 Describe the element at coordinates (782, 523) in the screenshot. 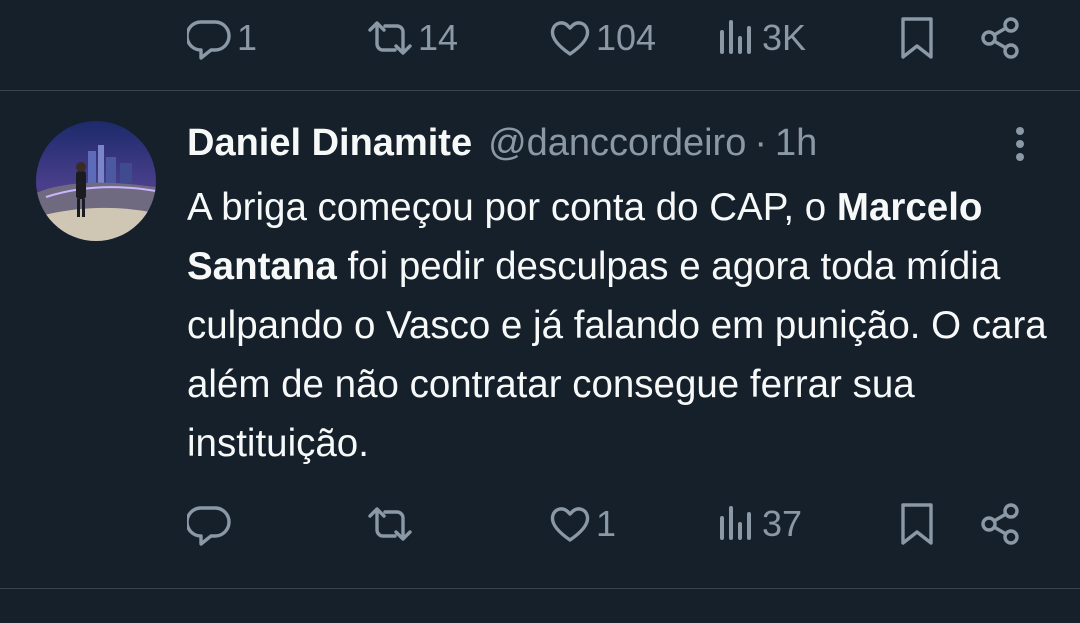

I see `views-count: 37` at that location.